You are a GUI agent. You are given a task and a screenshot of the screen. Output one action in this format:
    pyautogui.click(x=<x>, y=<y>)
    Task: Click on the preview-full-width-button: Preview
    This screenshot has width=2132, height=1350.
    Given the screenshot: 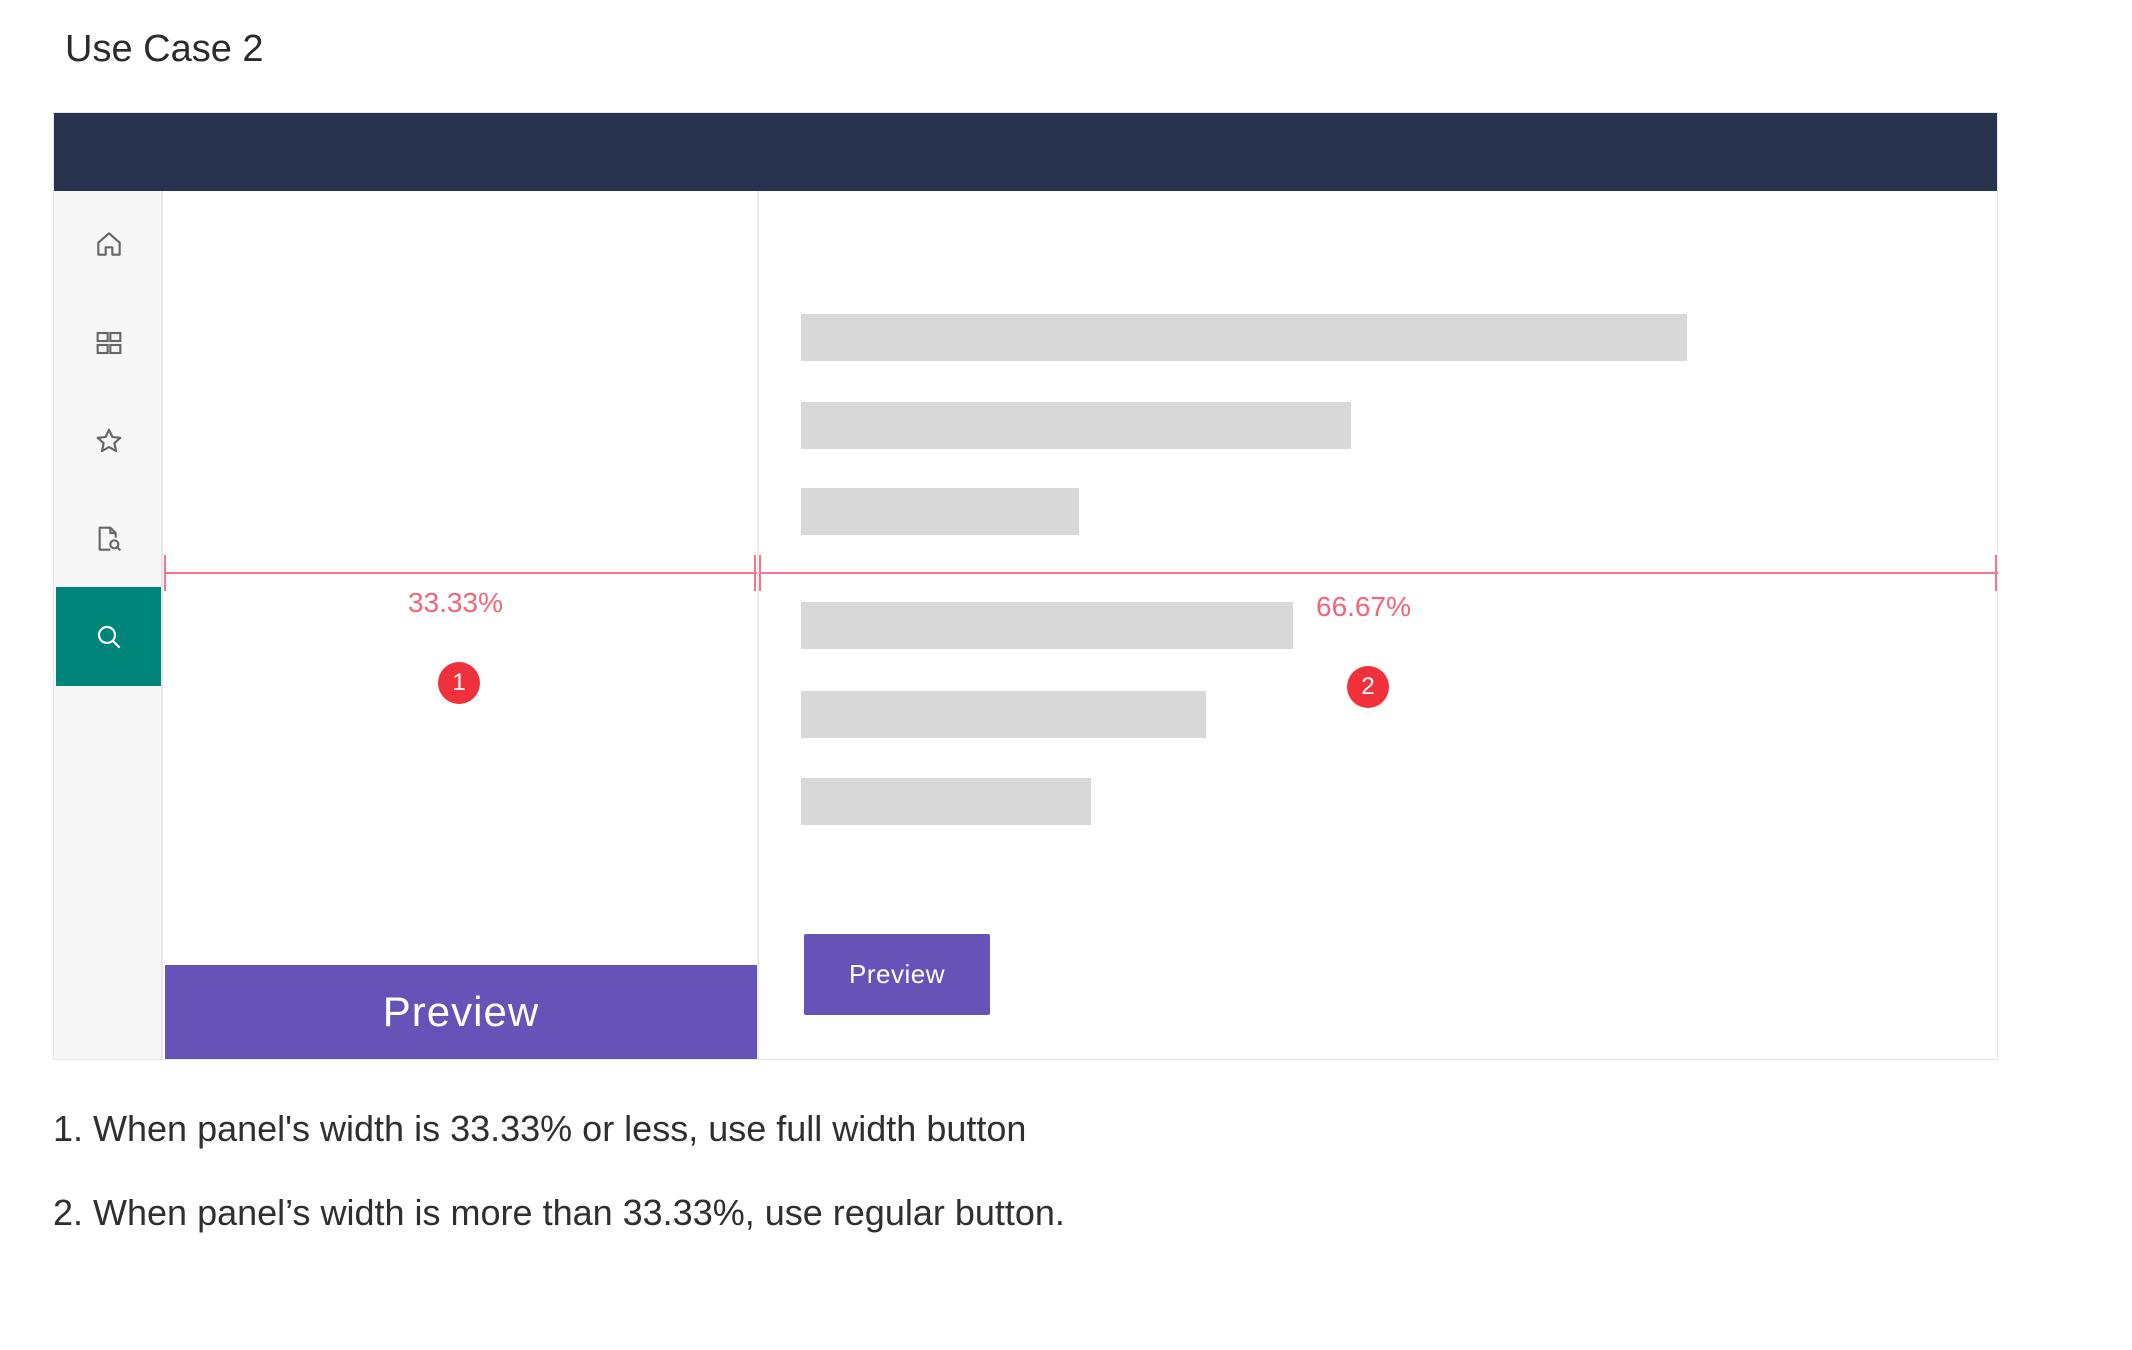 What is the action you would take?
    pyautogui.click(x=461, y=1012)
    